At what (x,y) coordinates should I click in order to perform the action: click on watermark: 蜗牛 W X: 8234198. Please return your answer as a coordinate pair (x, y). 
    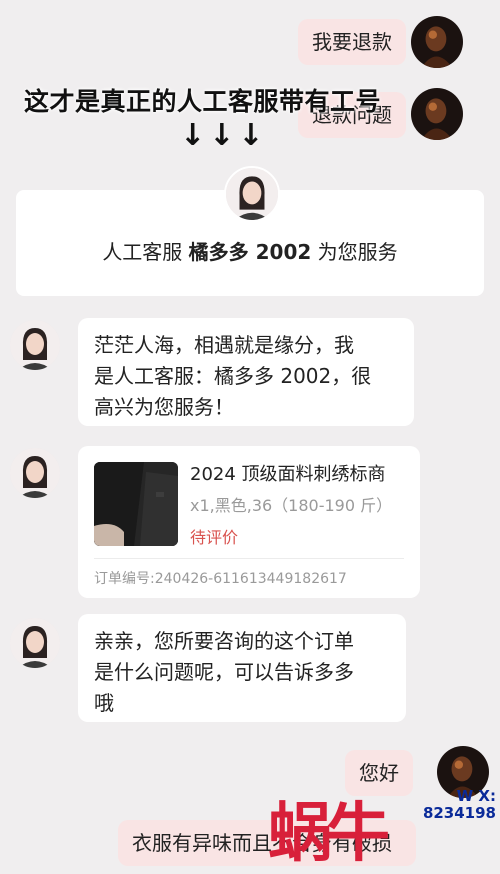
    Looking at the image, I should click on (384, 827).